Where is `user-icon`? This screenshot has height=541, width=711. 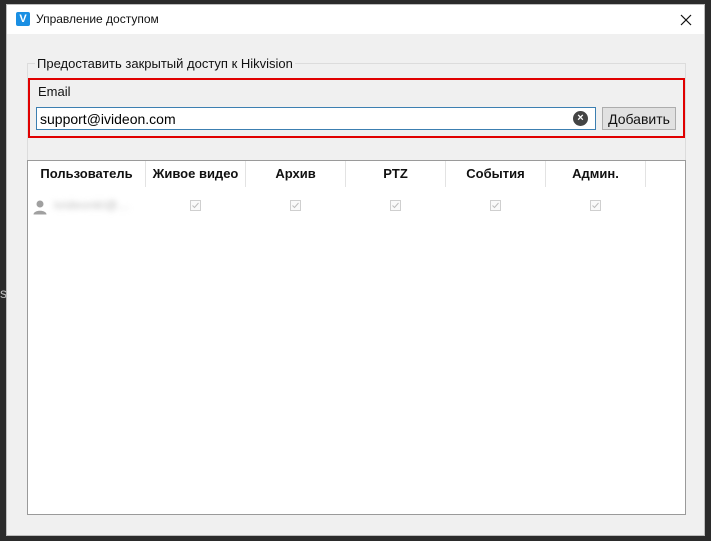
user-icon is located at coordinates (40, 207).